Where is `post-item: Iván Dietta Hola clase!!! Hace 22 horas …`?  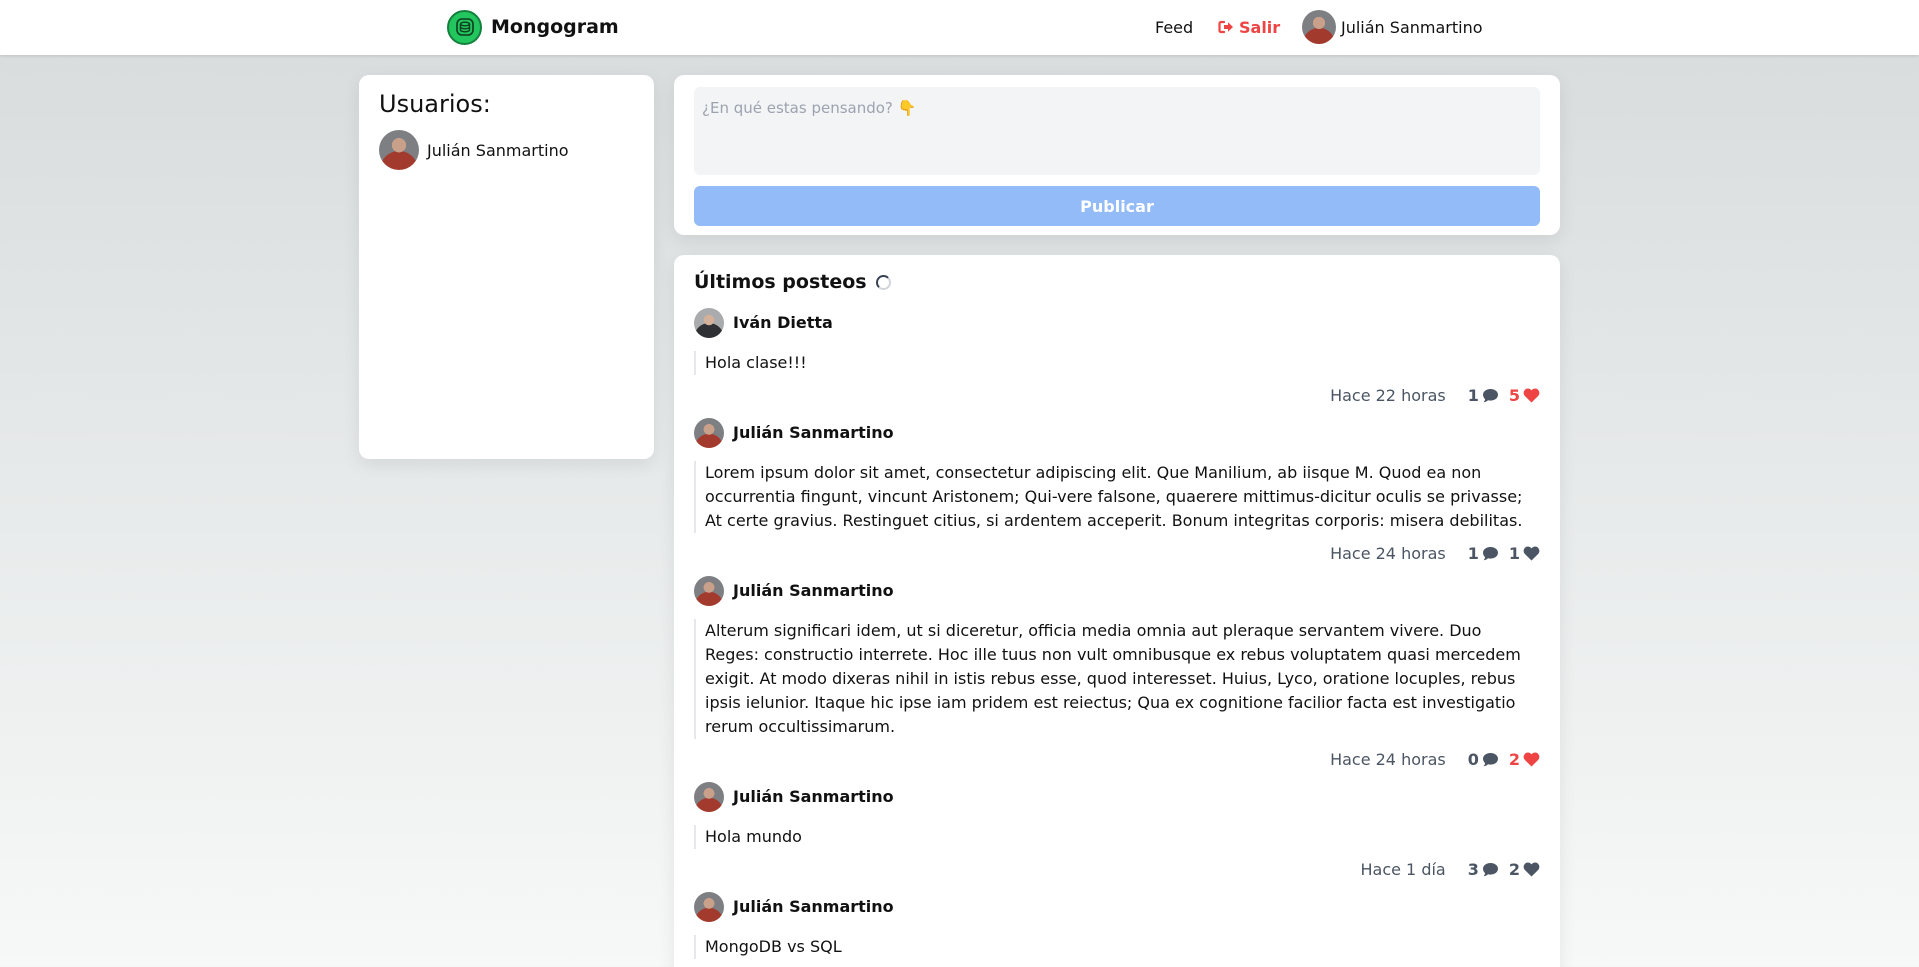 post-item: Iván Dietta Hola clase!!! Hace 22 horas … is located at coordinates (1117, 357).